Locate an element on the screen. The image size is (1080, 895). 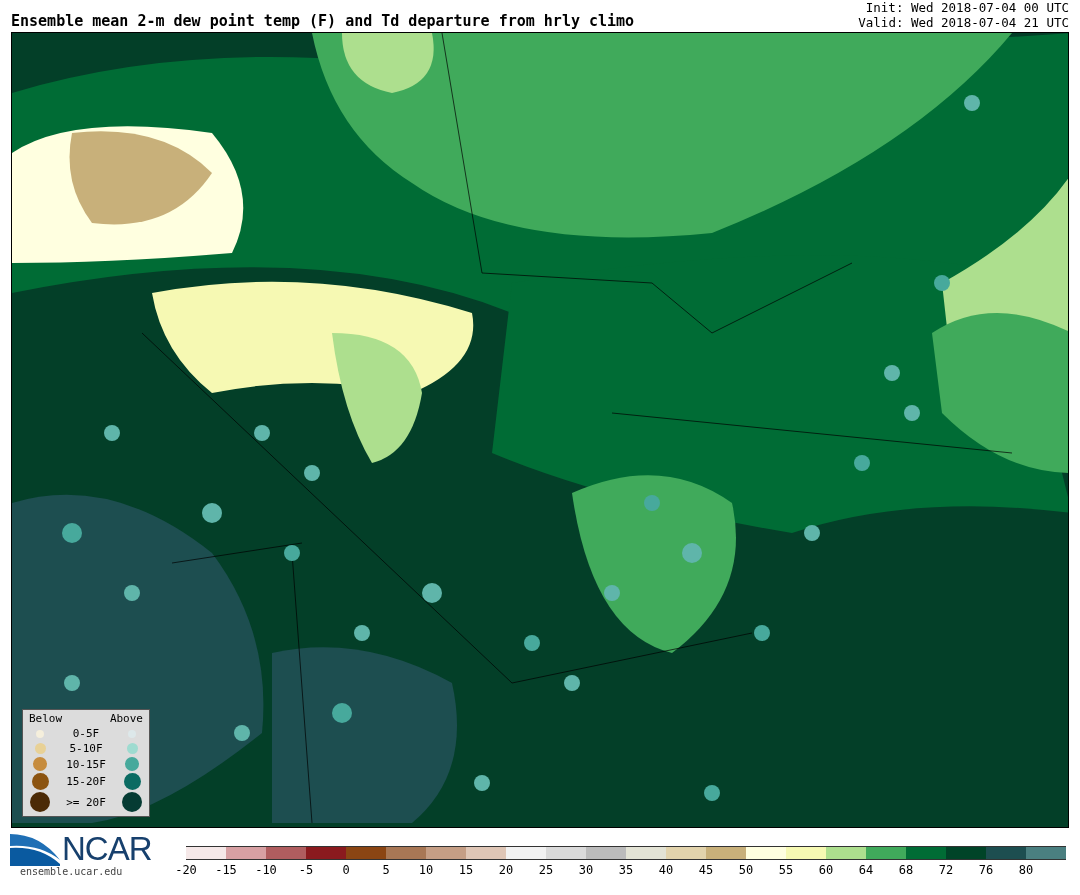
colorbar-tick: 80 is located at coordinates (1026, 870).